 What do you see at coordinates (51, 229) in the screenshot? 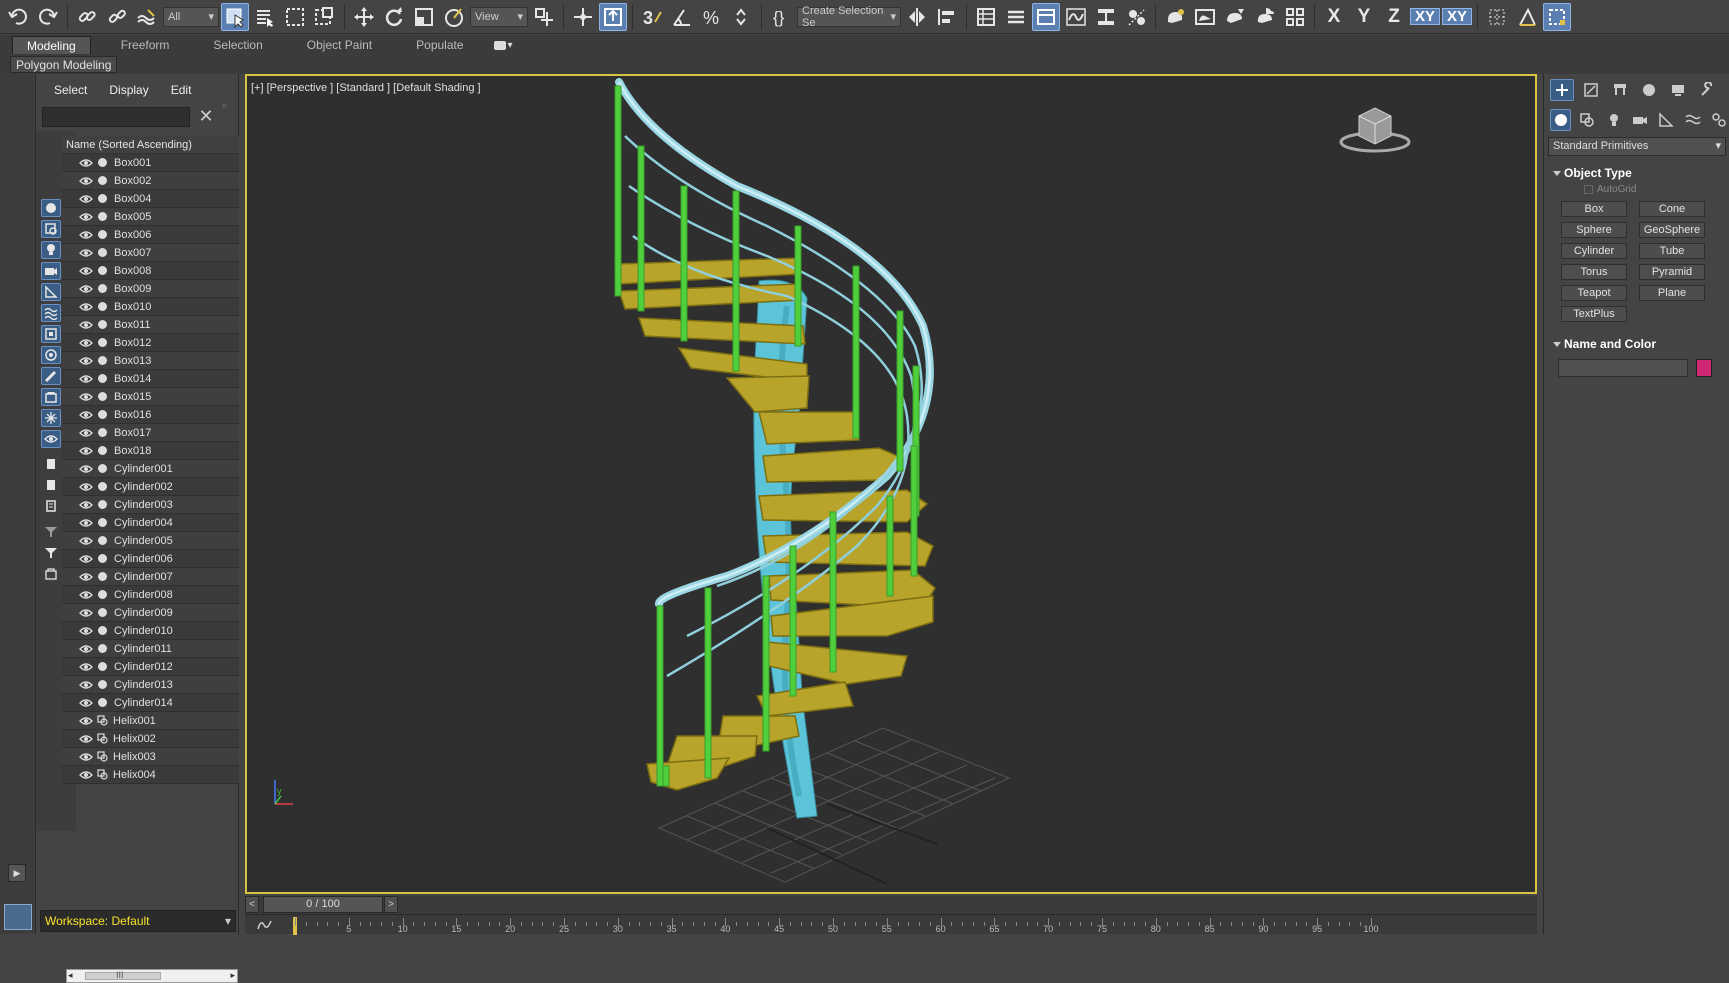
I see `shapes-filter-icon` at bounding box center [51, 229].